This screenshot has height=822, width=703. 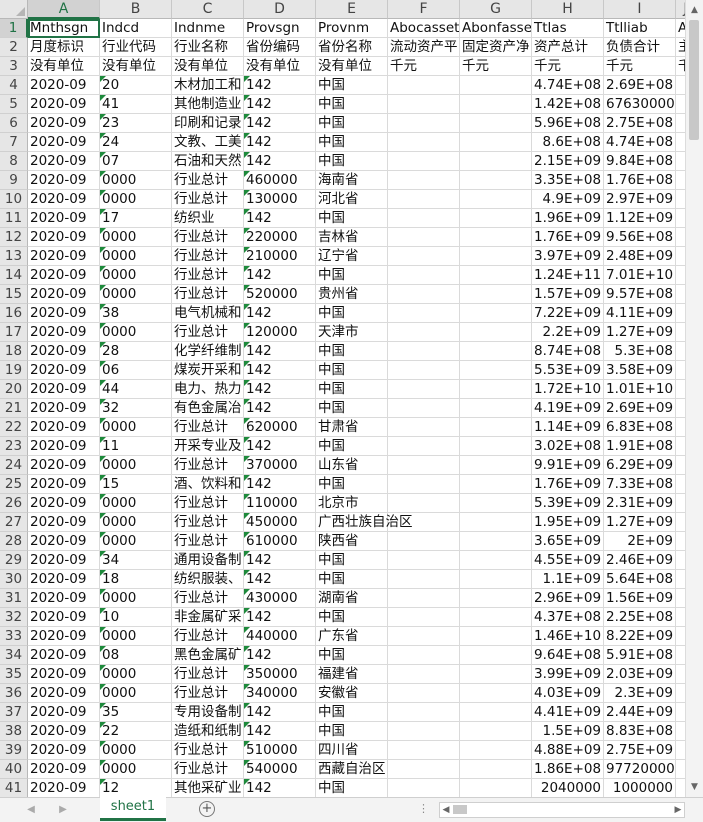 I want to click on cell-b6: 23, so click(x=136, y=123).